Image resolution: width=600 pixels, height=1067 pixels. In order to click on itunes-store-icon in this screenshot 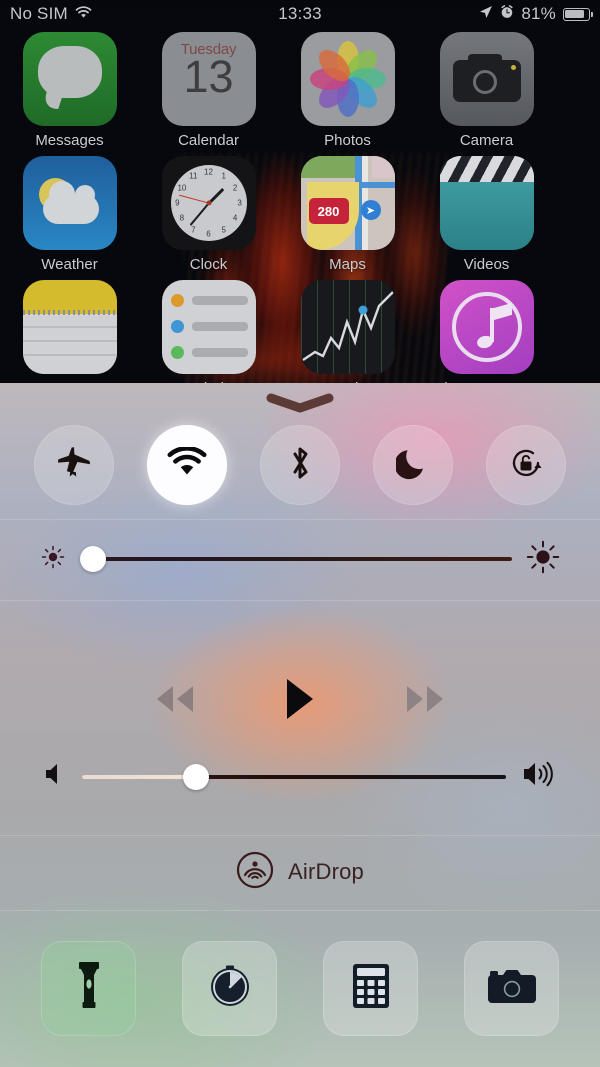, I will do `click(486, 327)`.